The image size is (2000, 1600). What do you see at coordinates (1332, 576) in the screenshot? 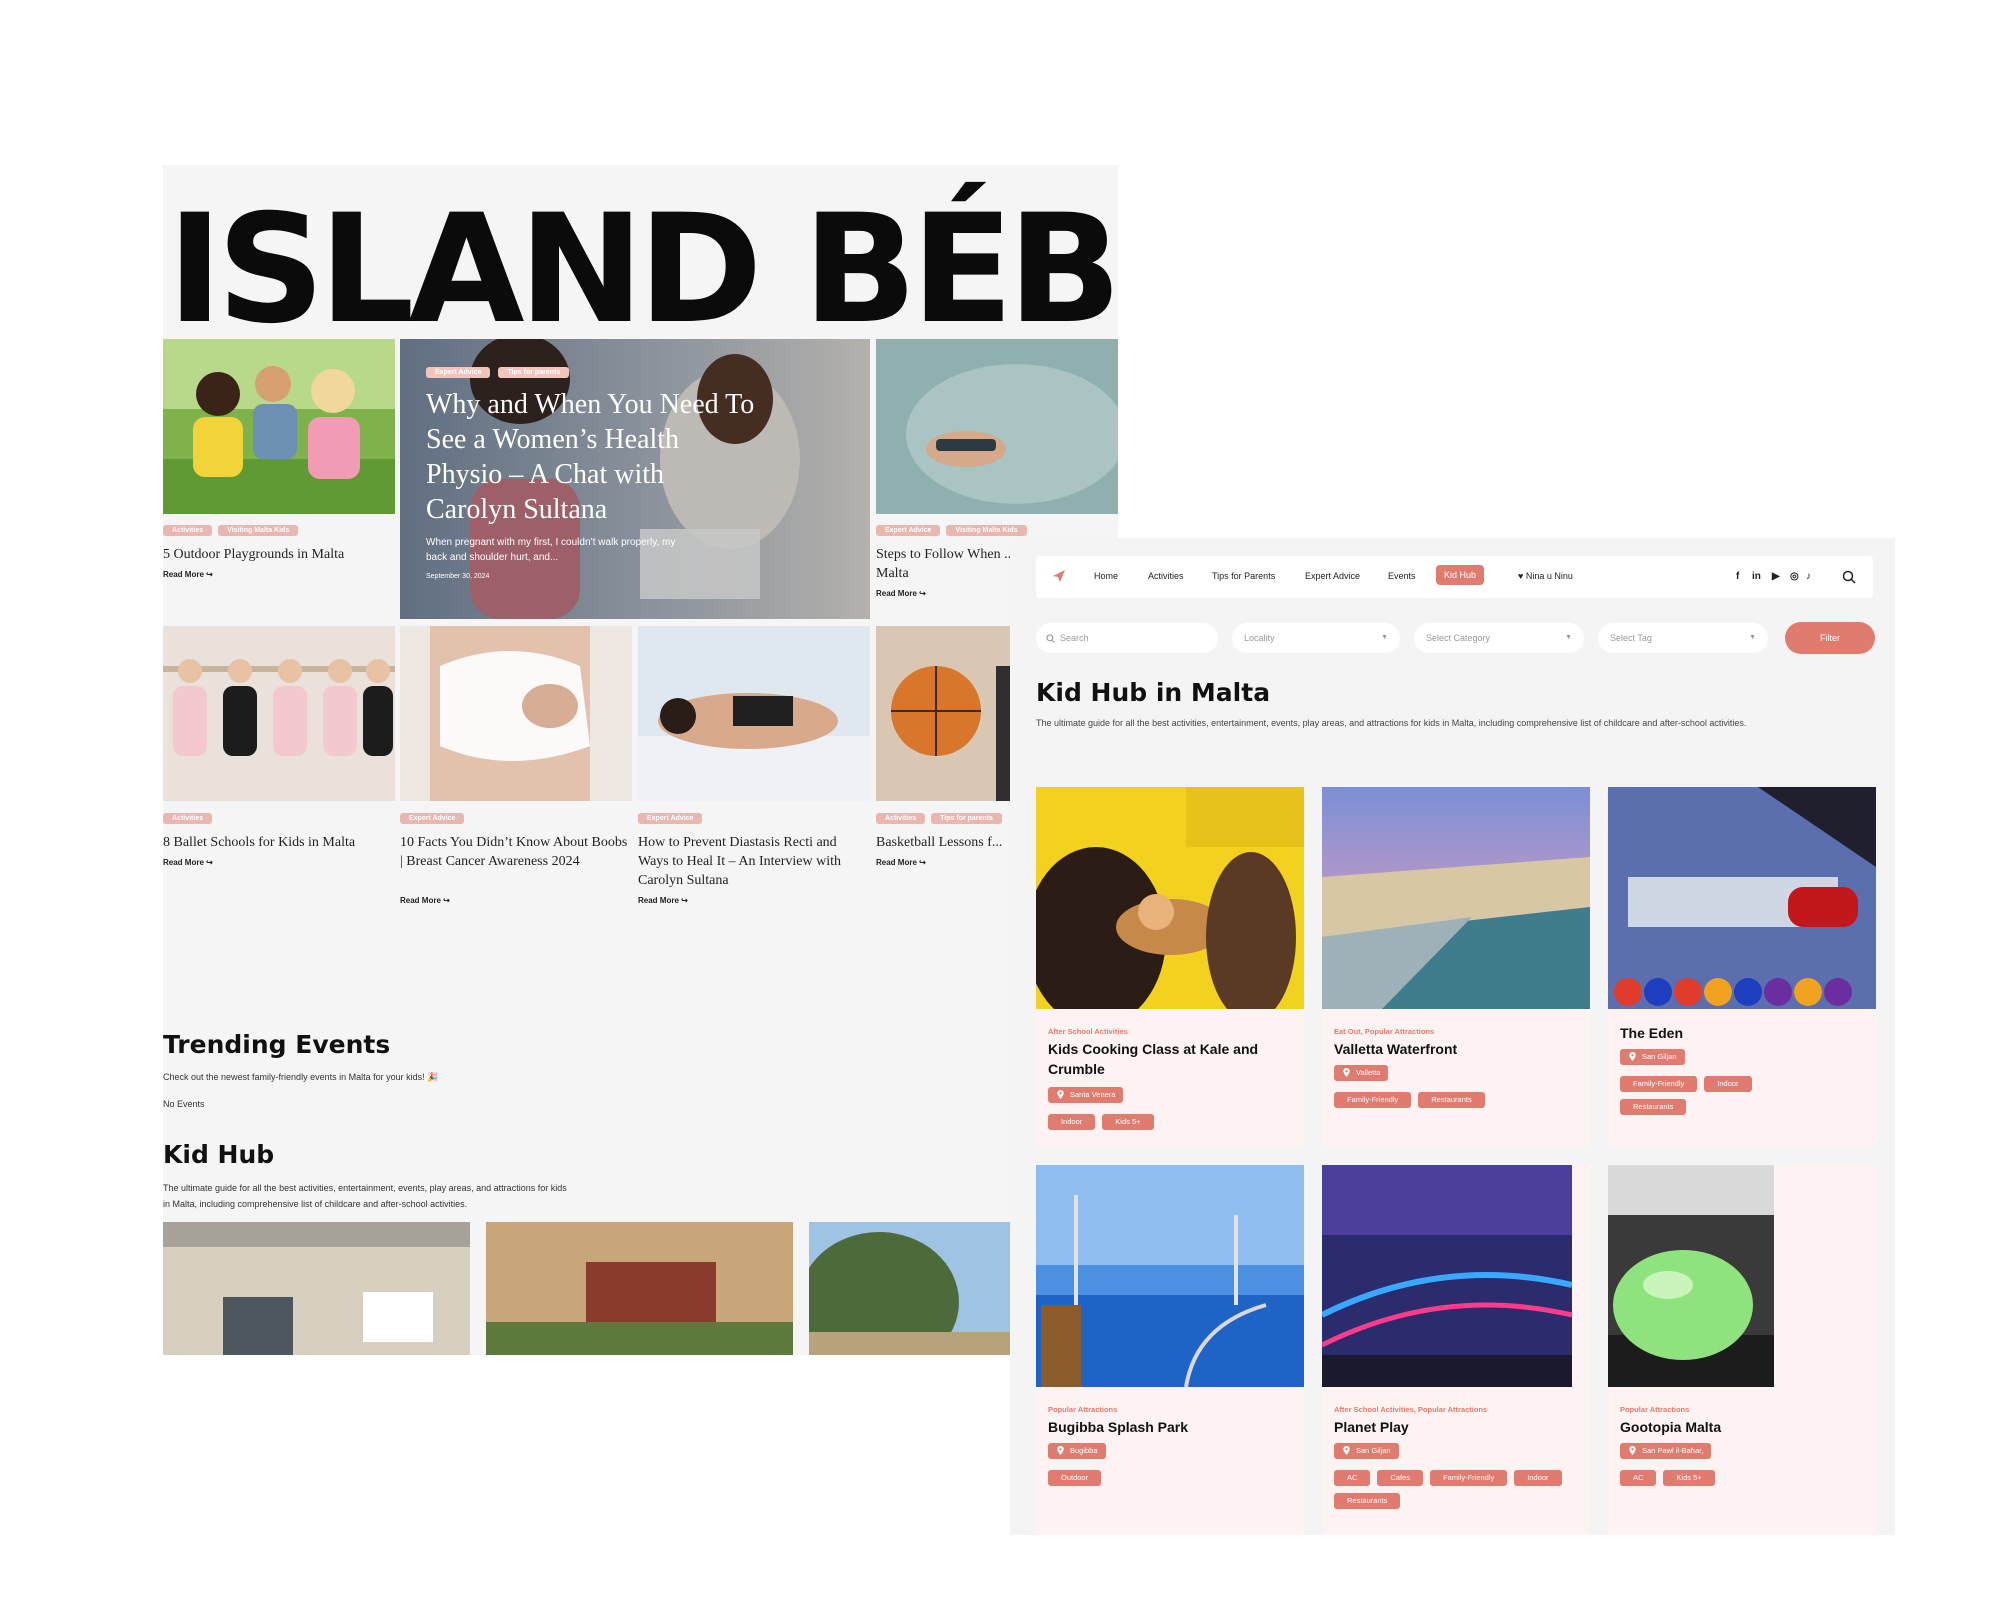
I see `nav-expert-advice: Expert Advice` at bounding box center [1332, 576].